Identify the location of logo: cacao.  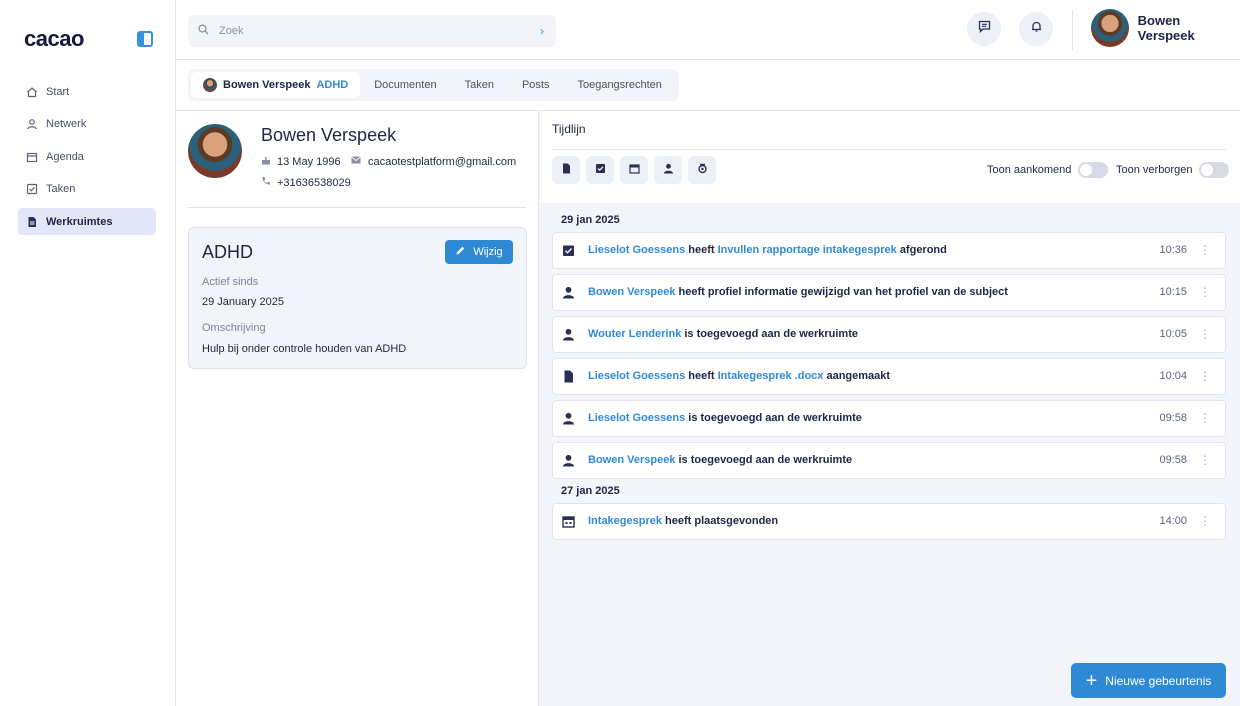
(54, 39).